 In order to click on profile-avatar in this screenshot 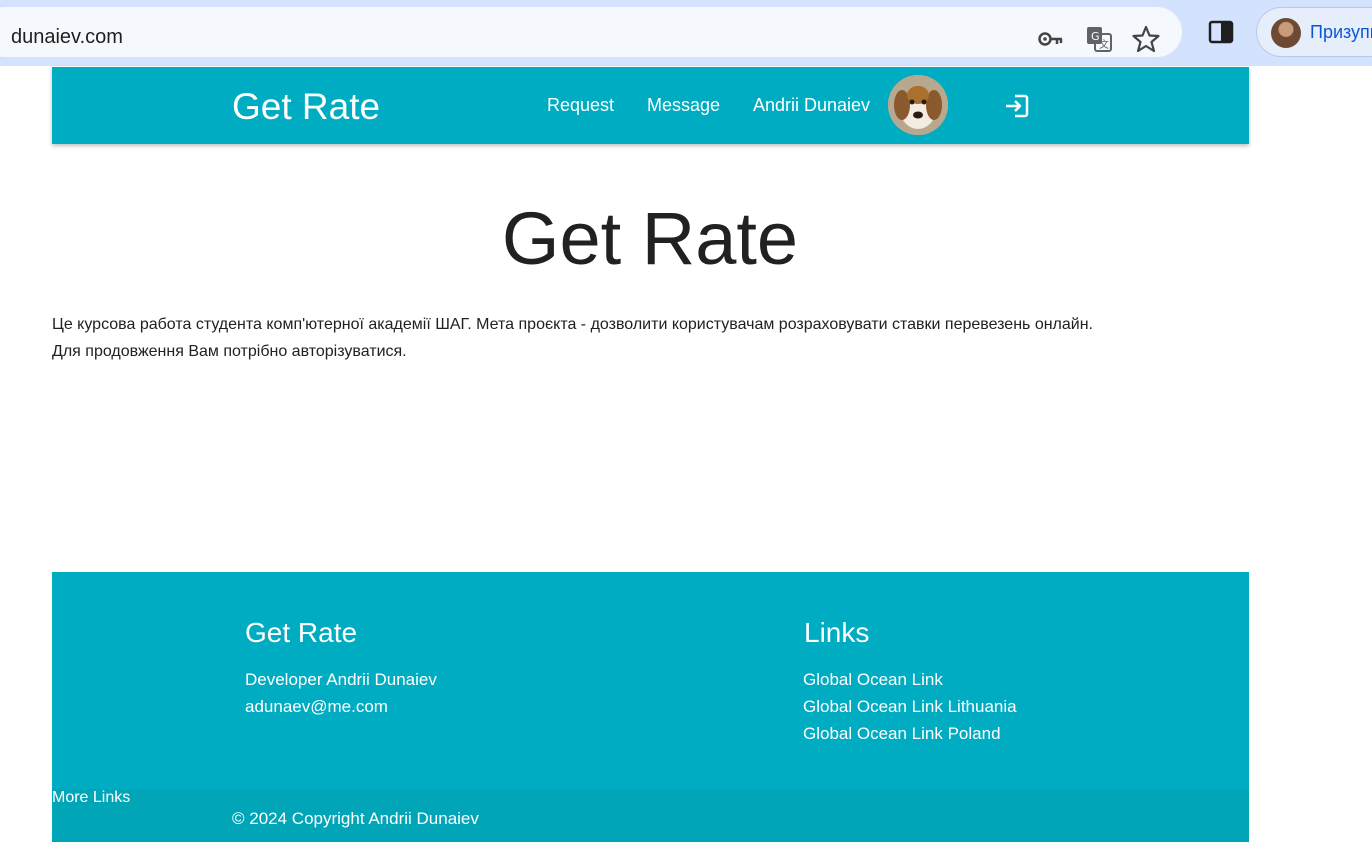, I will do `click(1286, 33)`.